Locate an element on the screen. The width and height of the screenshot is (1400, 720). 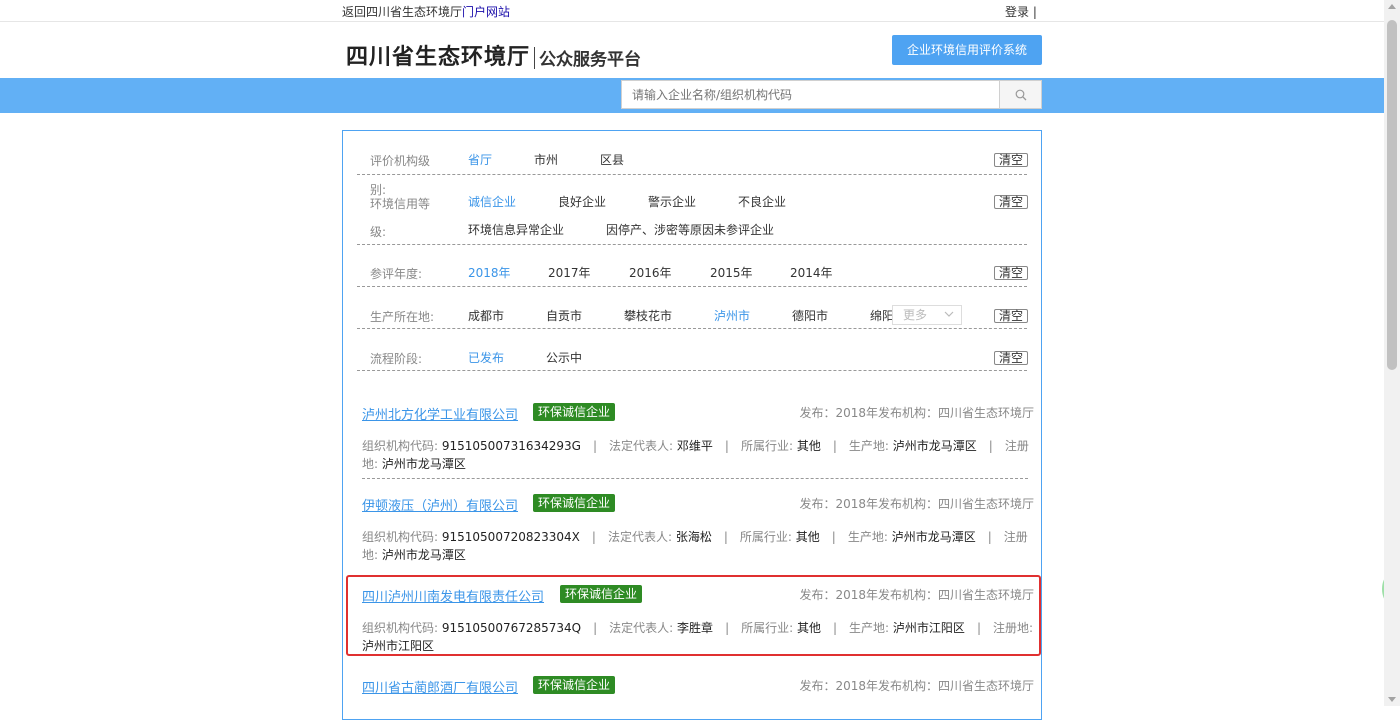
filter-label: 流程阶段: is located at coordinates (396, 359).